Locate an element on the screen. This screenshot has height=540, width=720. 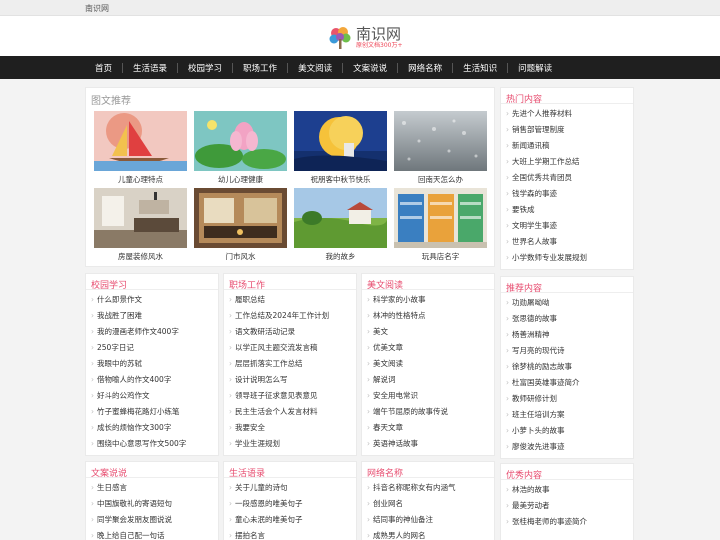
list-item: 解说词 is located at coordinates (428, 380).